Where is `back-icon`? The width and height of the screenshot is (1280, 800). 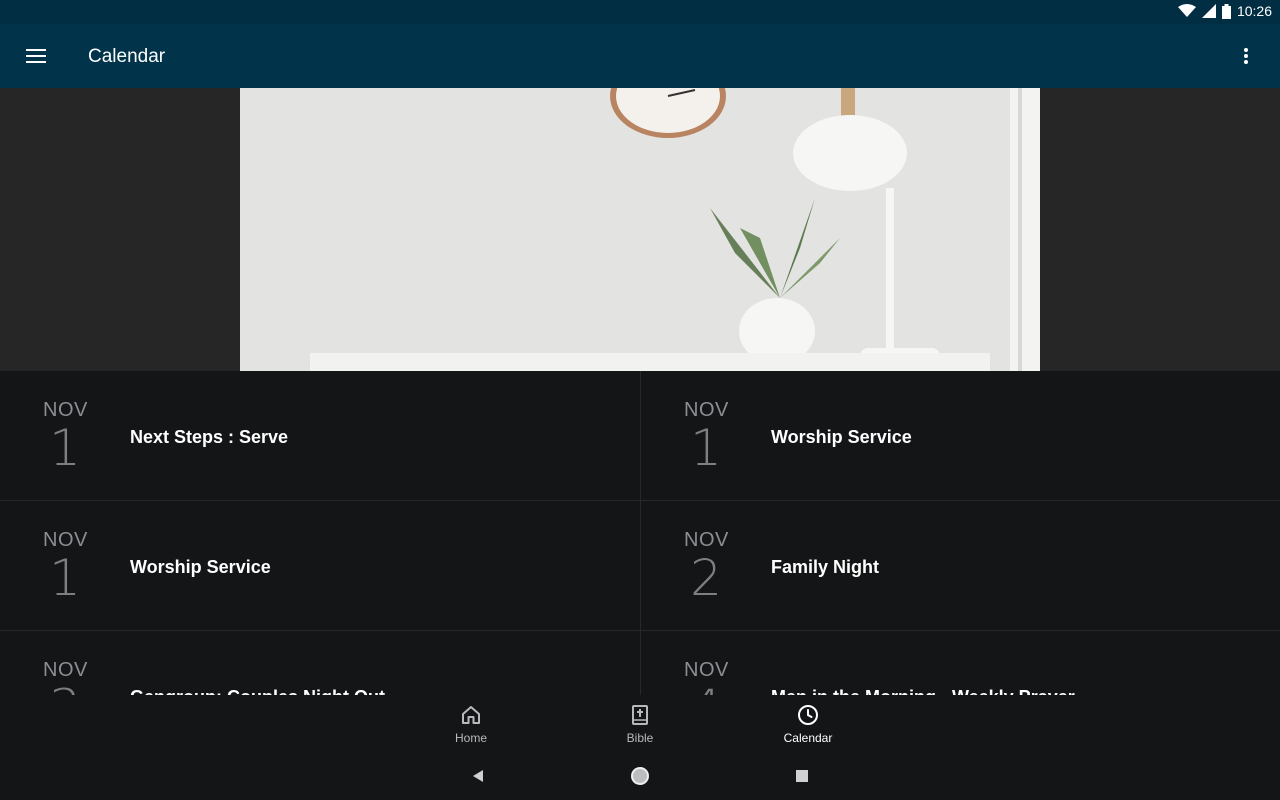
back-icon is located at coordinates (478, 776).